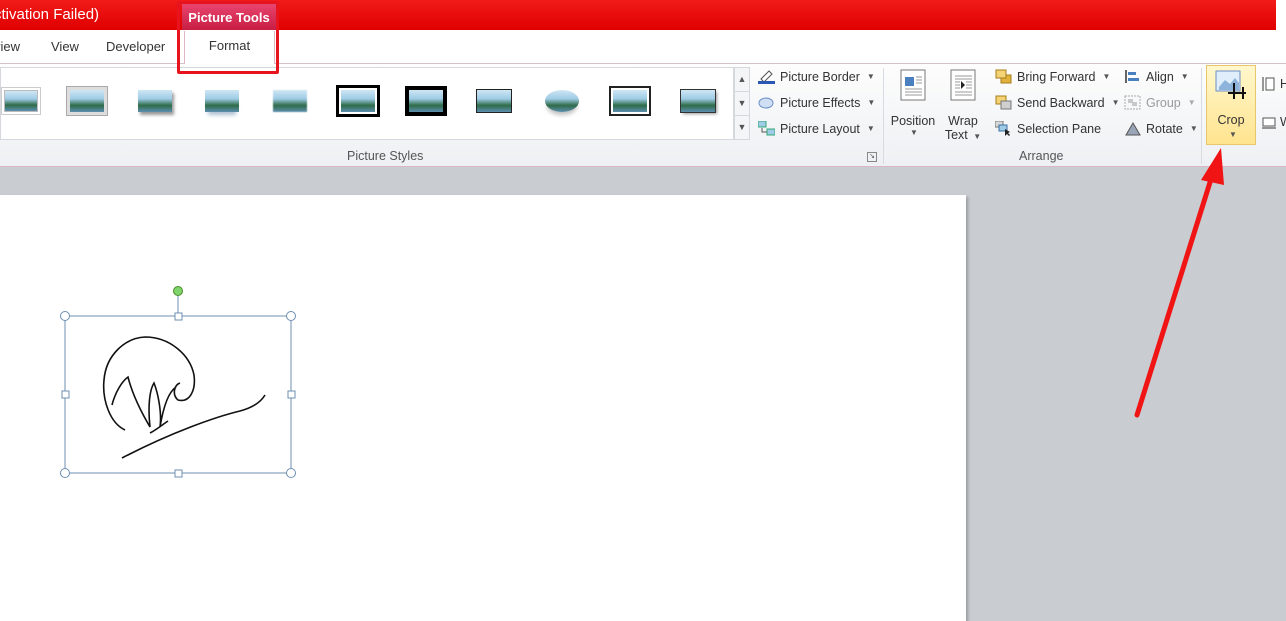  I want to click on format-tab-highlight-annotation, so click(228, 37).